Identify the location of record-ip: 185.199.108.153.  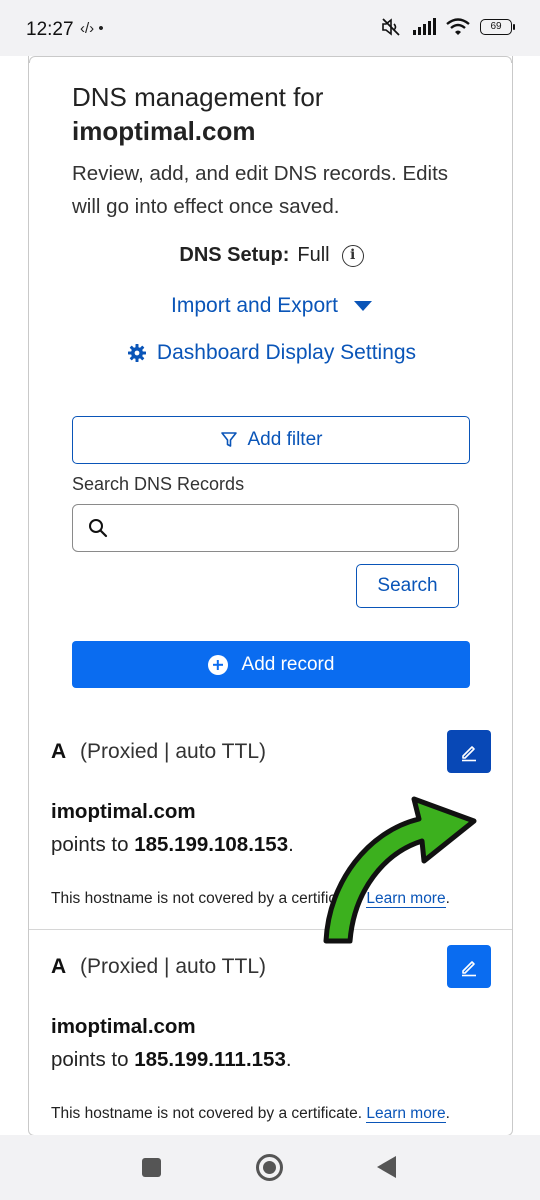
(211, 844).